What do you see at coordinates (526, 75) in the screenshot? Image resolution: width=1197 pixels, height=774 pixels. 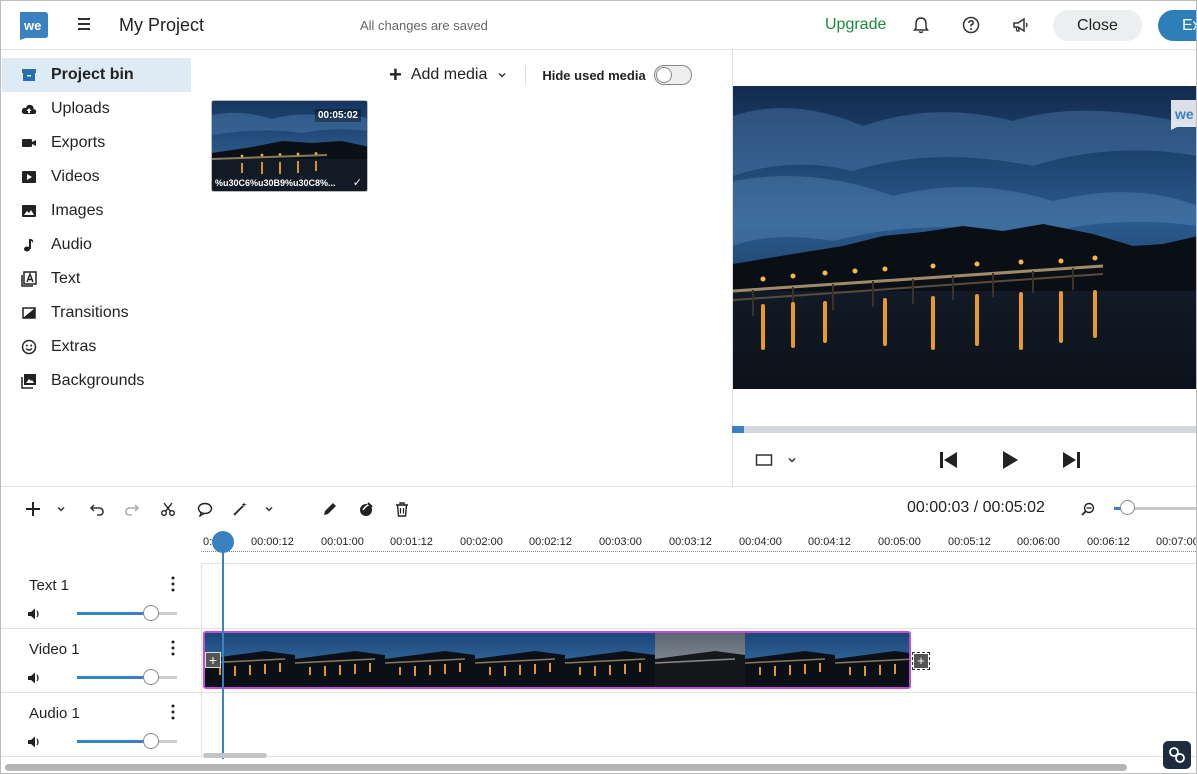 I see `divider` at bounding box center [526, 75].